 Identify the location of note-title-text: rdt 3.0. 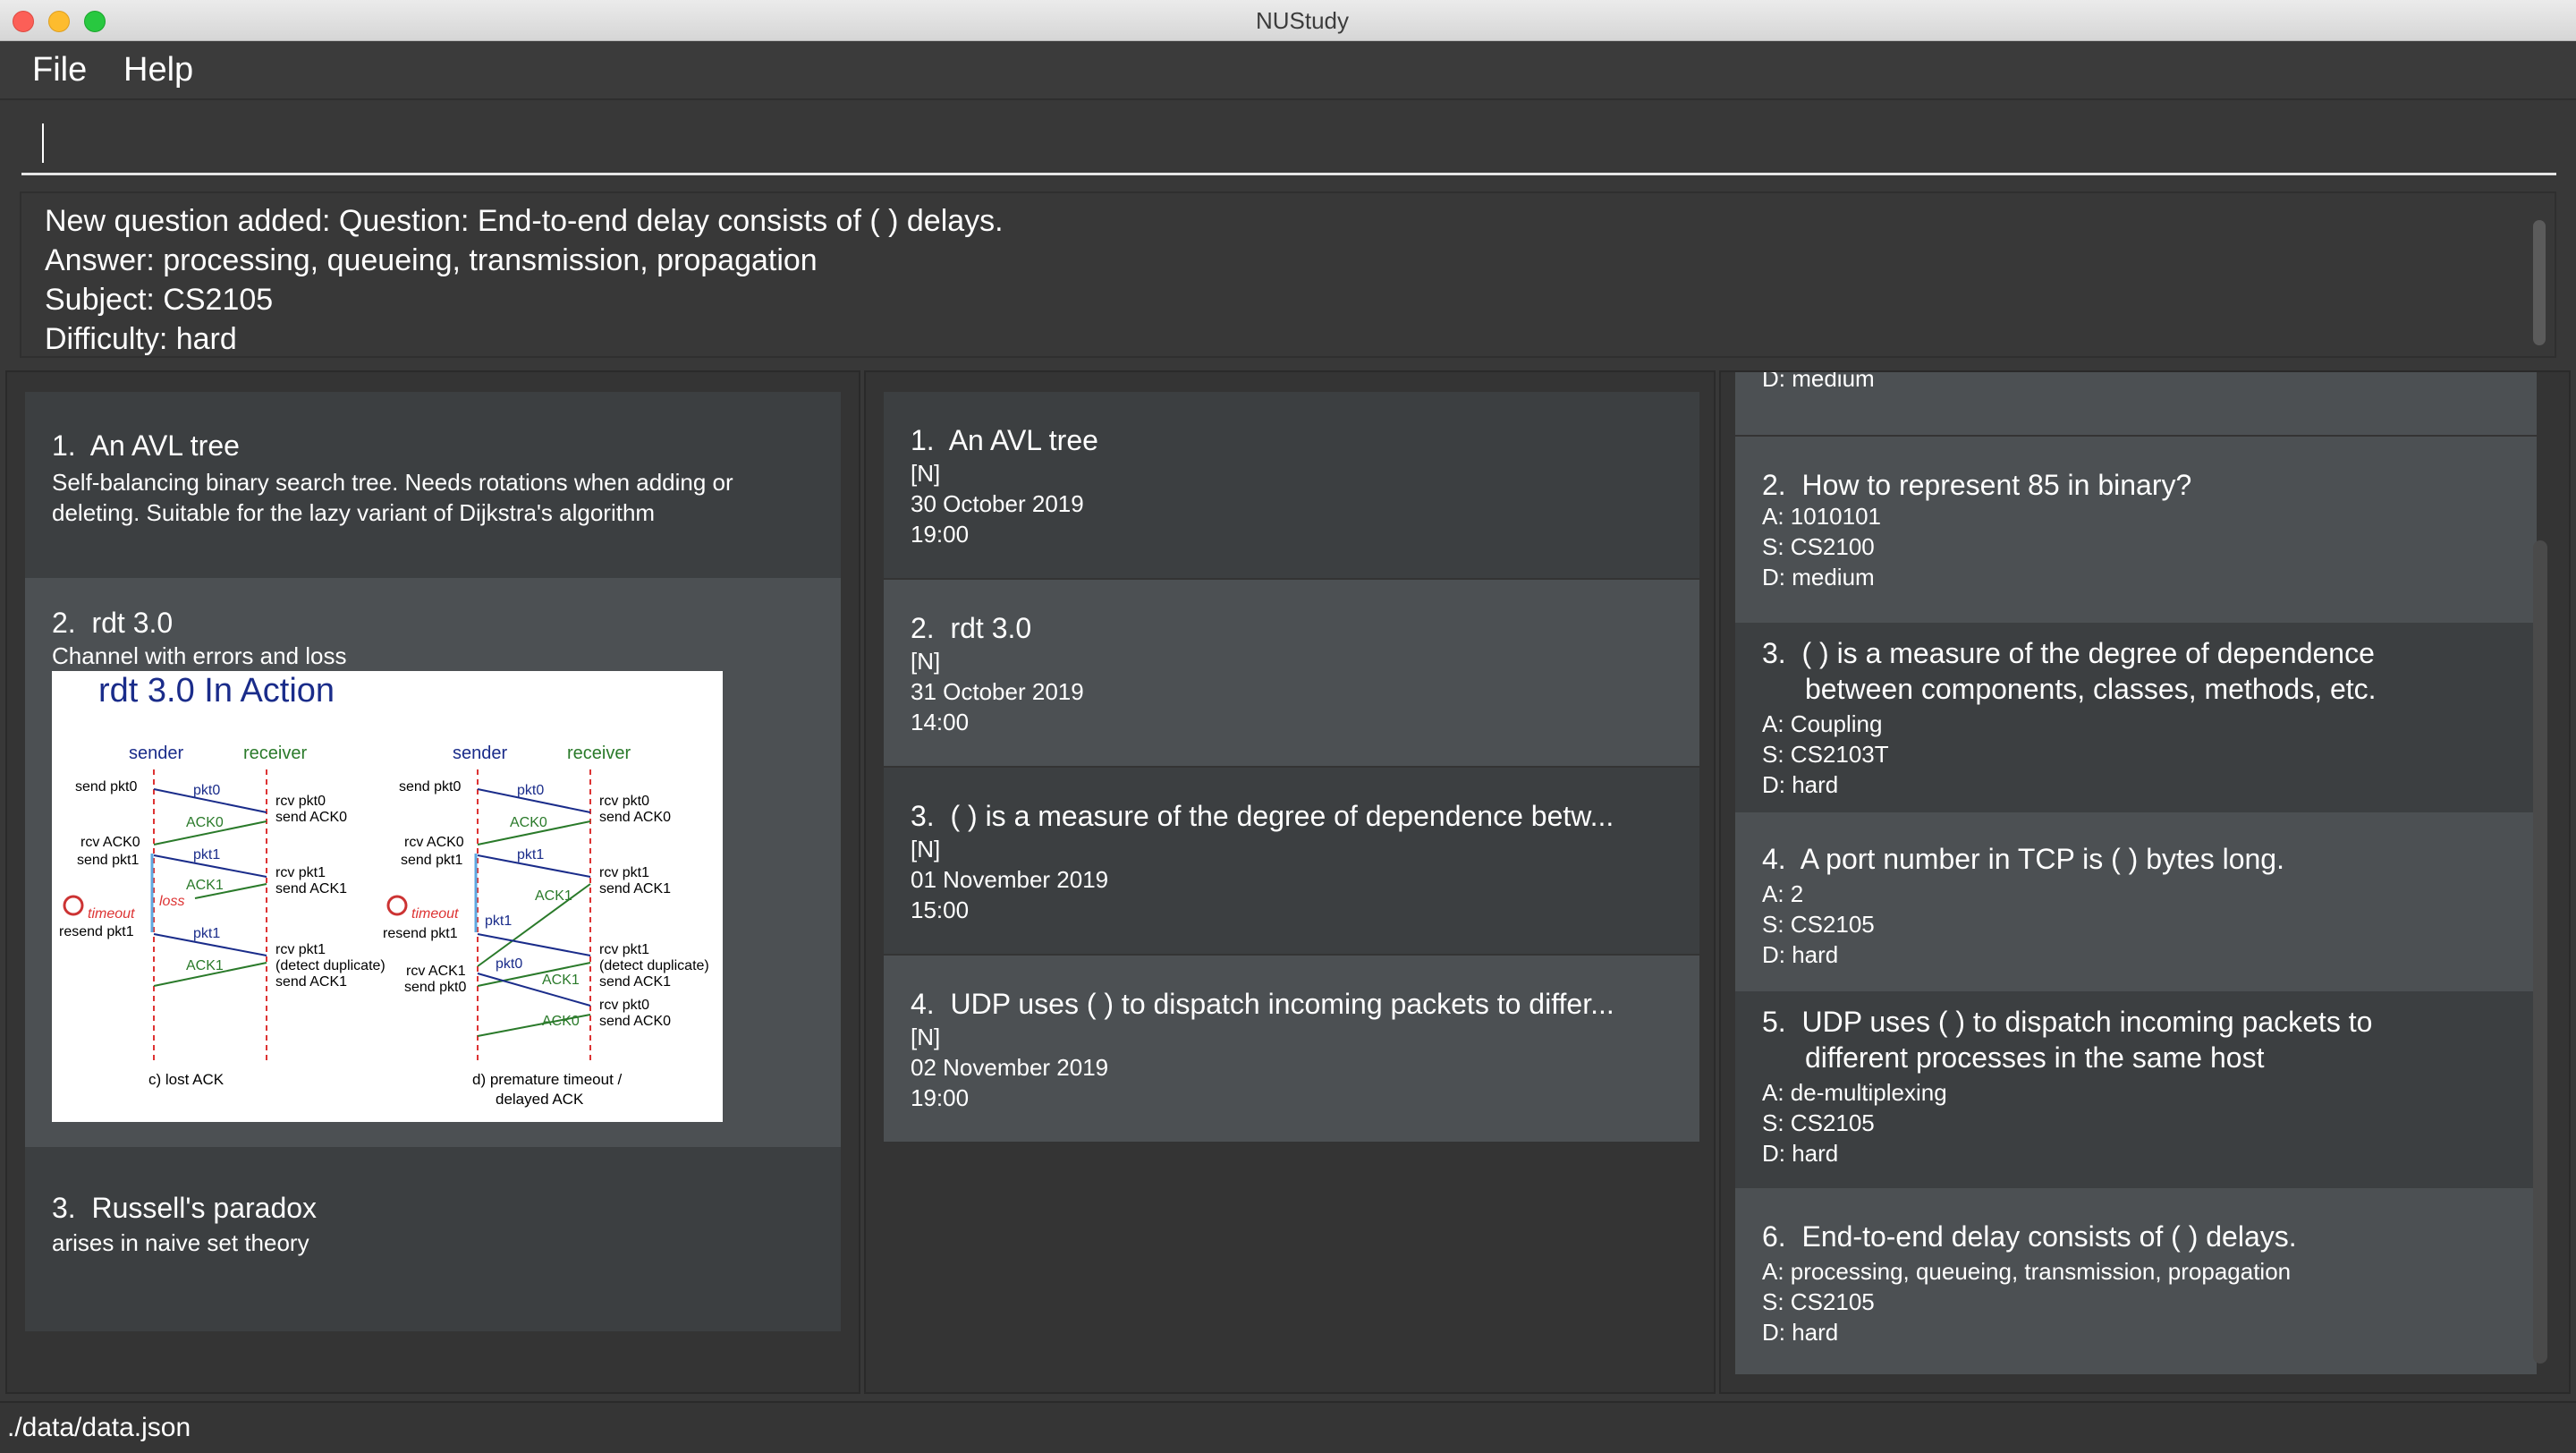
(132, 623).